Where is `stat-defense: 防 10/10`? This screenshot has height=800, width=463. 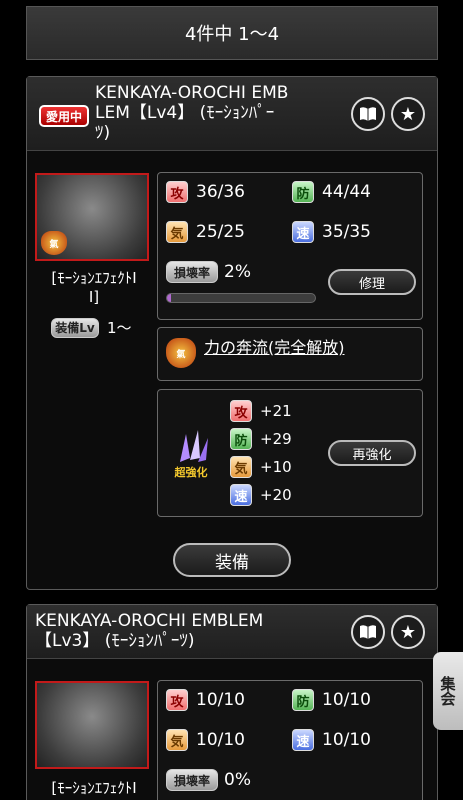
stat-defense: 防 10/10 is located at coordinates (331, 700).